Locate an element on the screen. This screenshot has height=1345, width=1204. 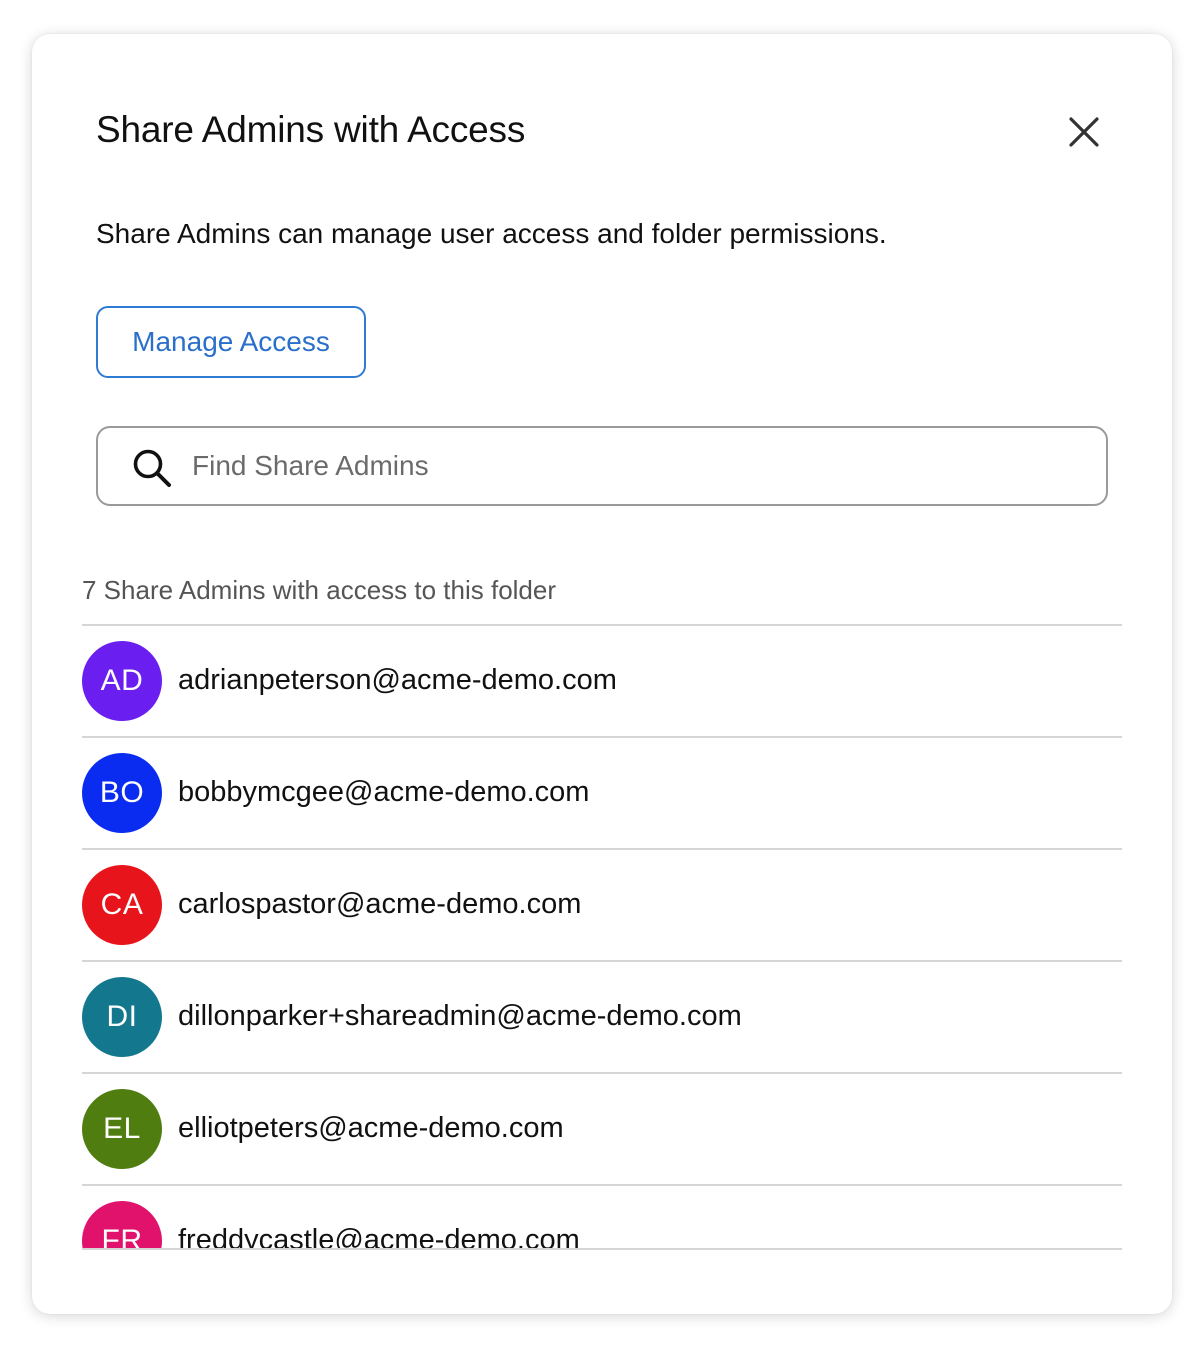
search-input is located at coordinates (632, 466).